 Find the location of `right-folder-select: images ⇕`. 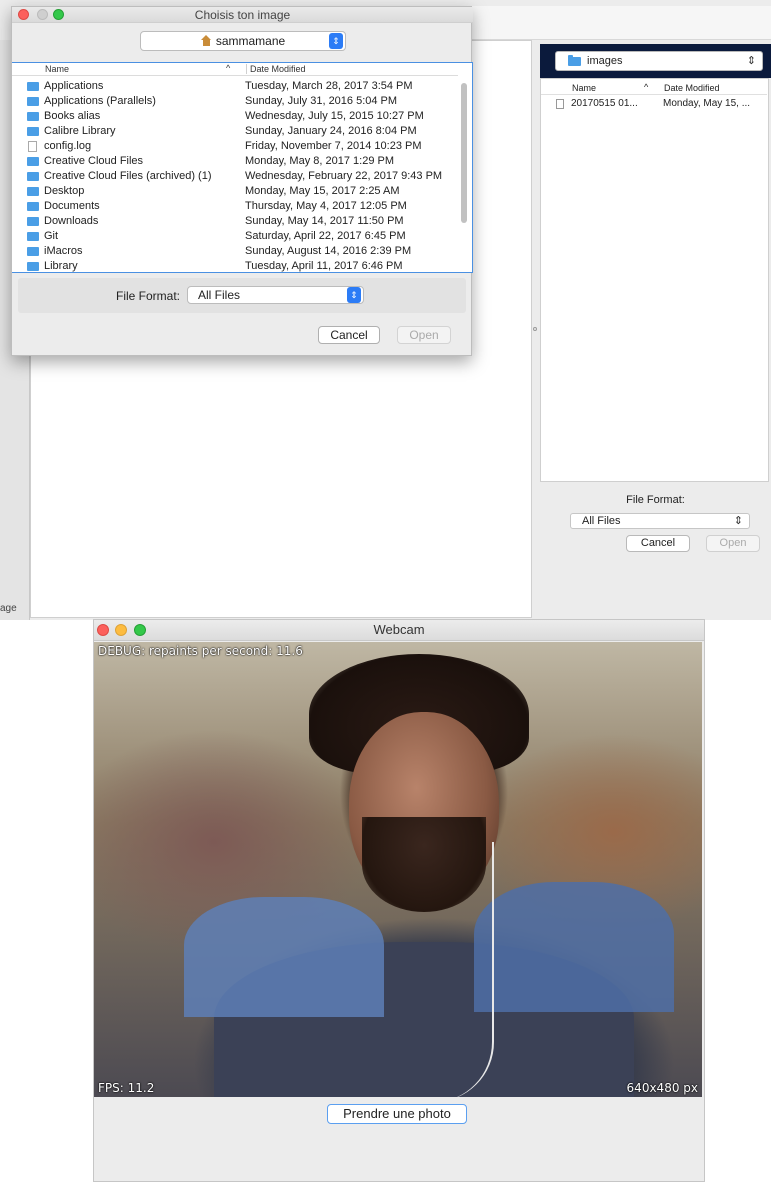

right-folder-select: images ⇕ is located at coordinates (659, 61).